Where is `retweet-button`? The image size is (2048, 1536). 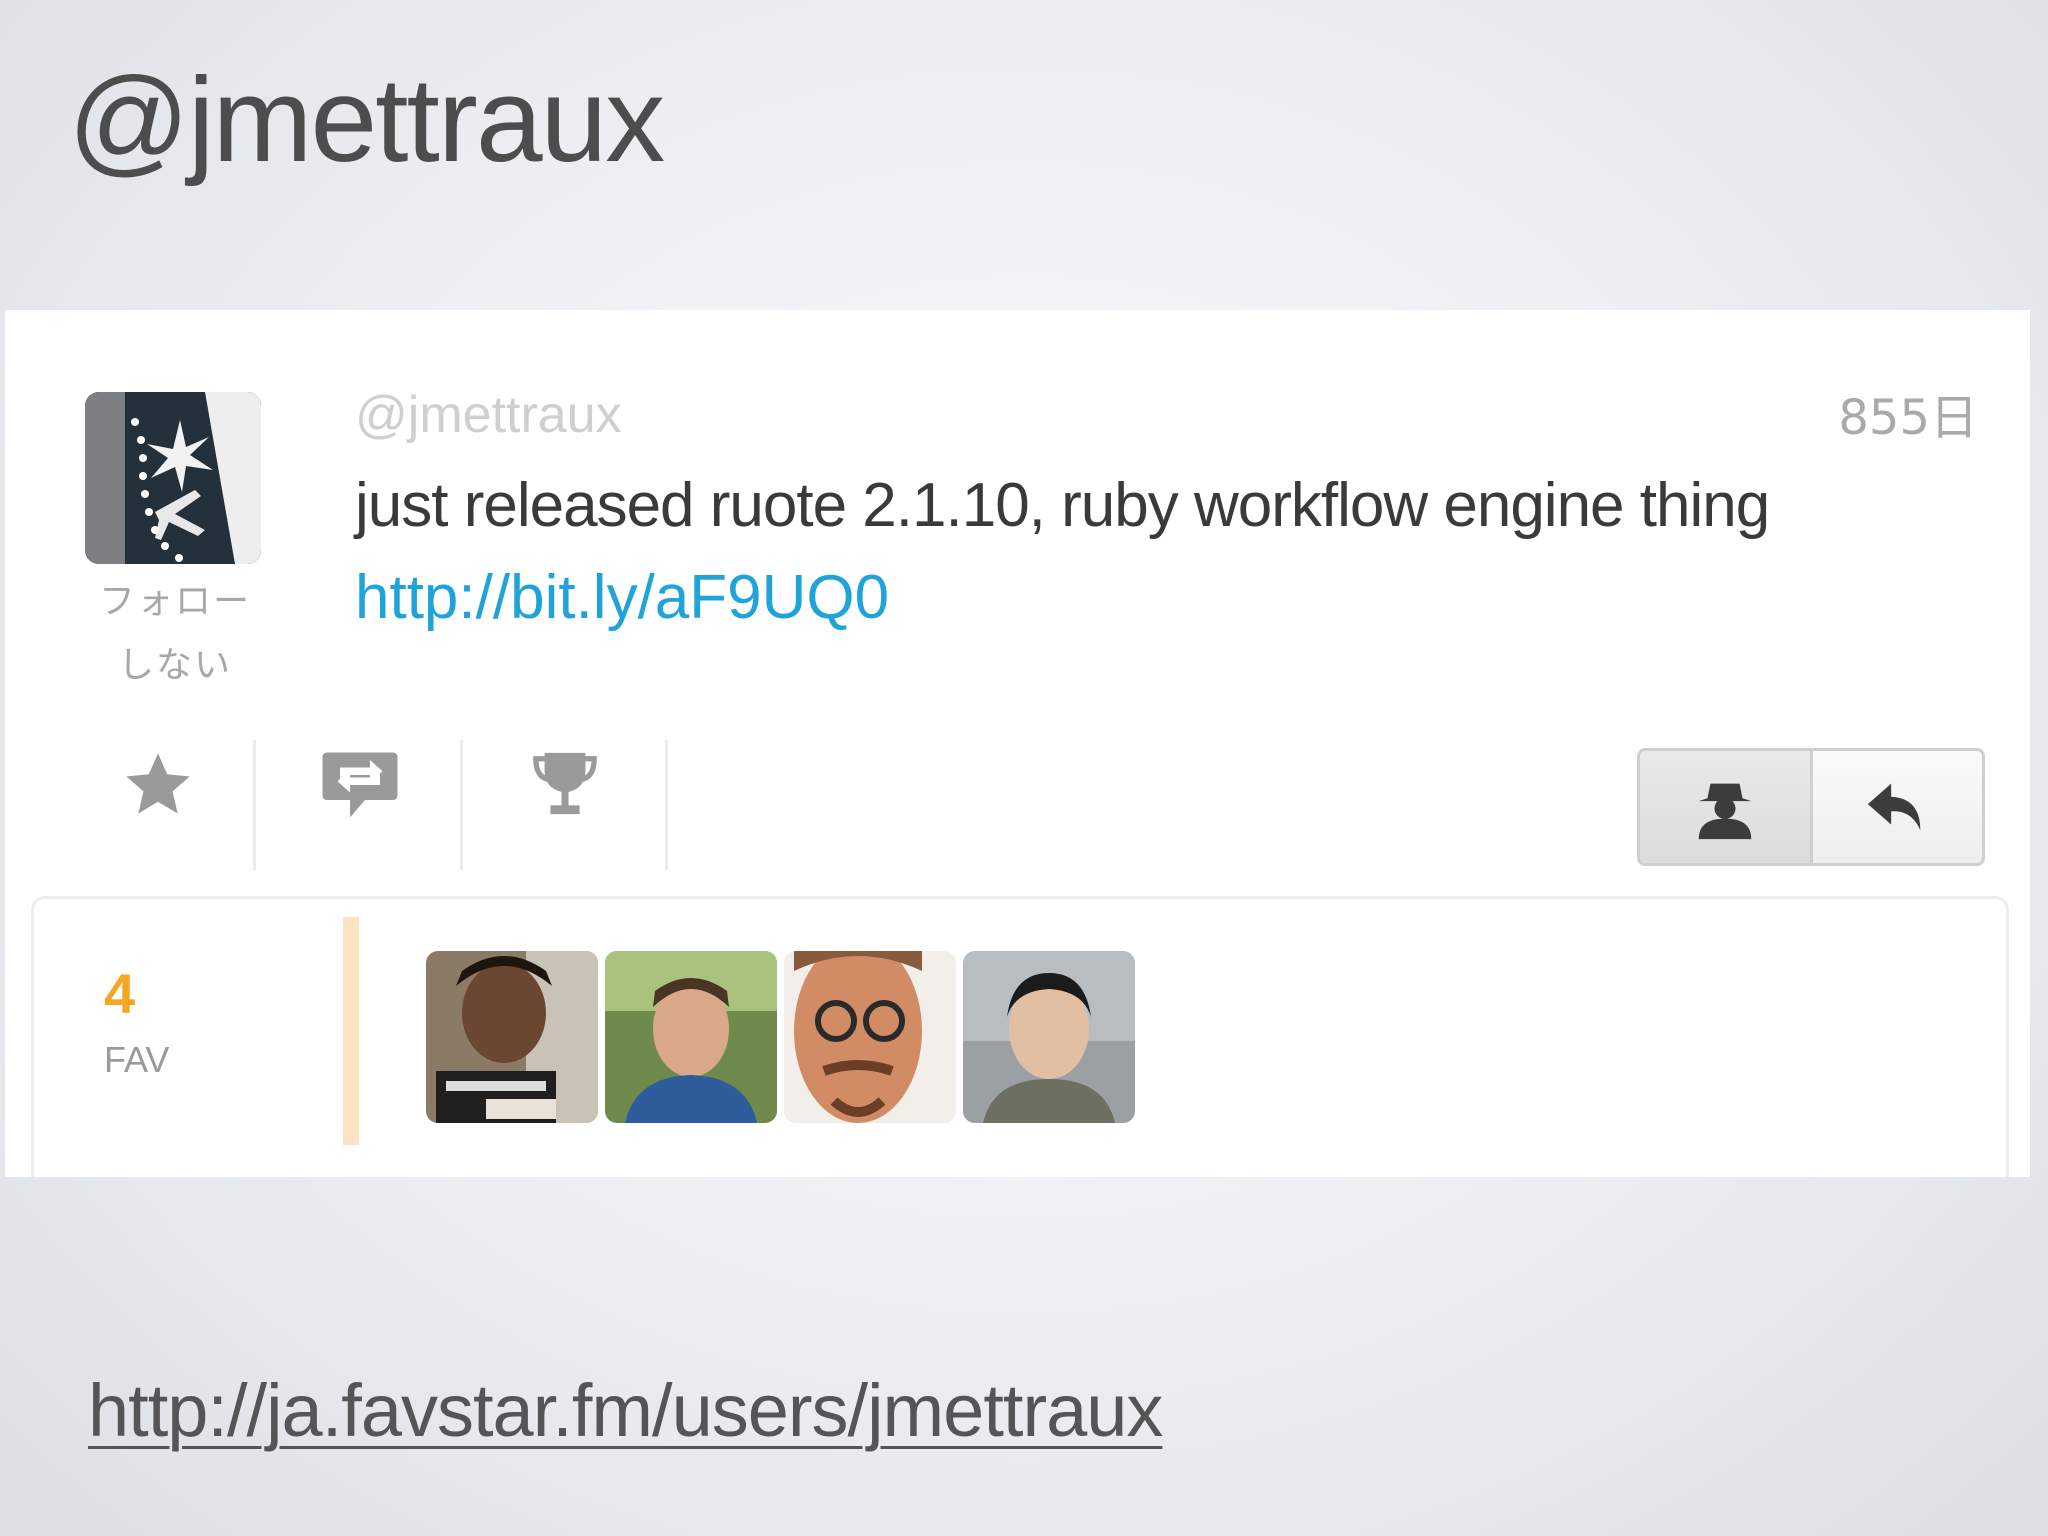
retweet-button is located at coordinates (360, 785).